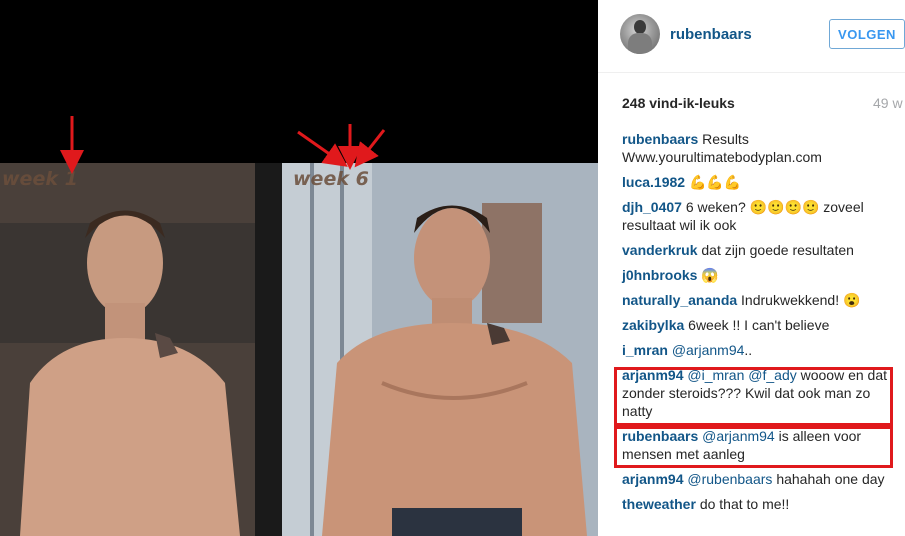 Image resolution: width=905 pixels, height=536 pixels. Describe the element at coordinates (744, 504) in the screenshot. I see `comment-text: do that to me!!` at that location.